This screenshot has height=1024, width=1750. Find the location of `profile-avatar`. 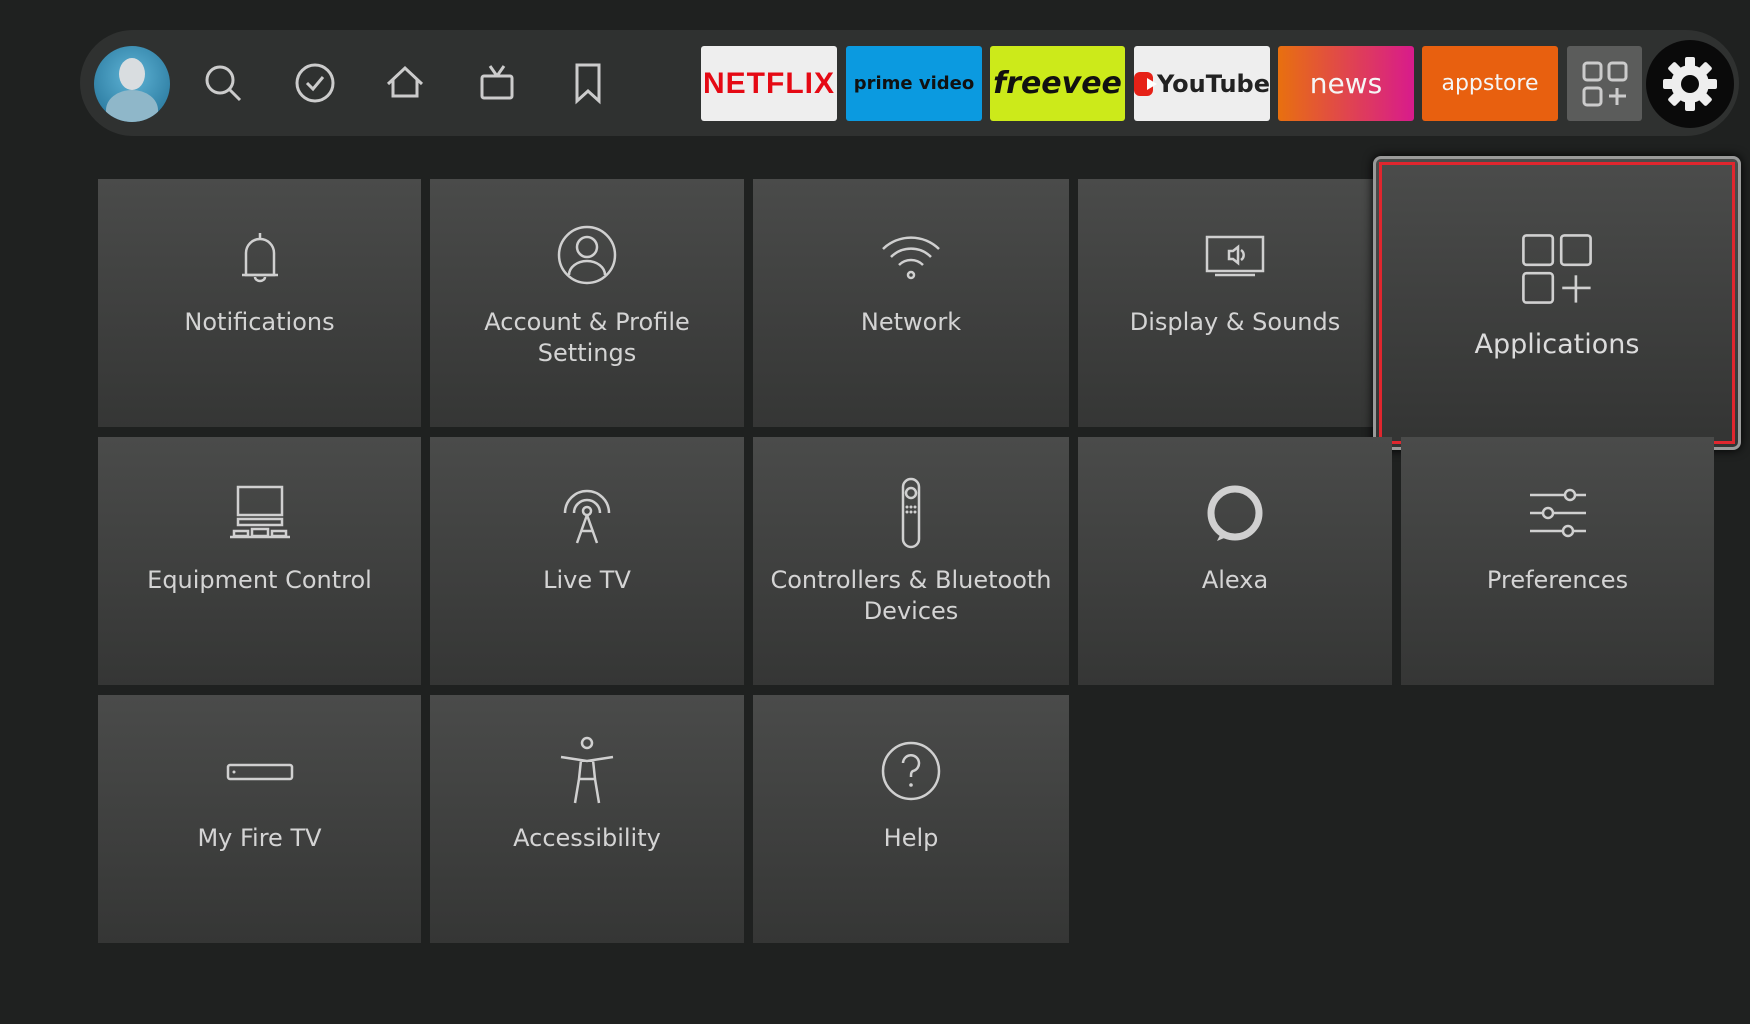

profile-avatar is located at coordinates (132, 84).